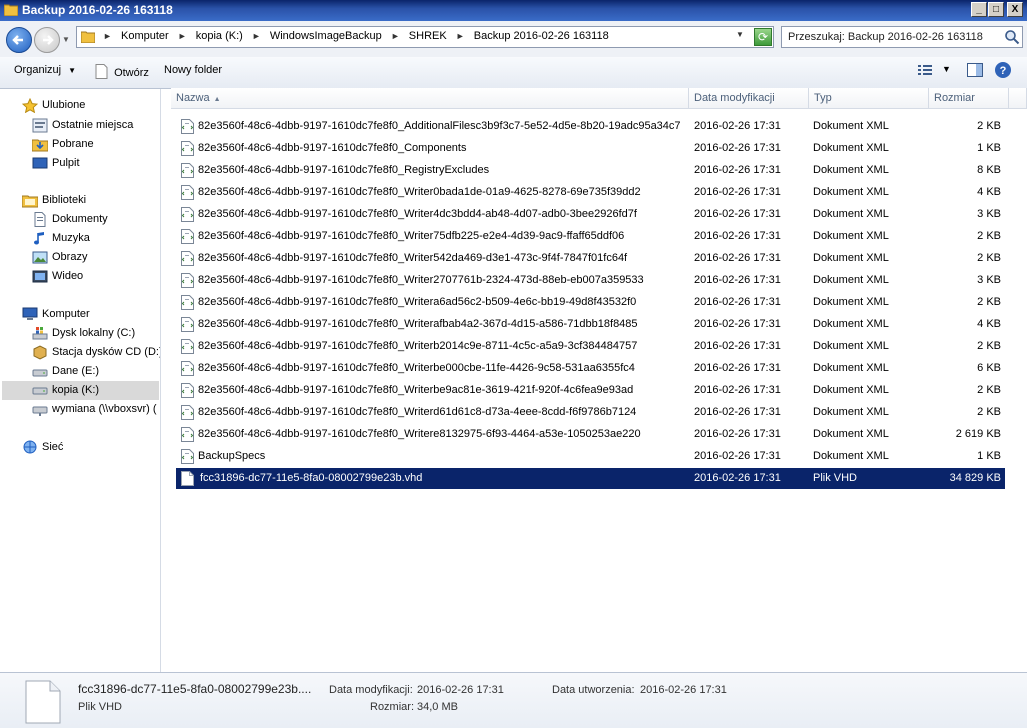 The height and width of the screenshot is (728, 1027). I want to click on sidebar-item-favorites: Ulubione, so click(87, 106).